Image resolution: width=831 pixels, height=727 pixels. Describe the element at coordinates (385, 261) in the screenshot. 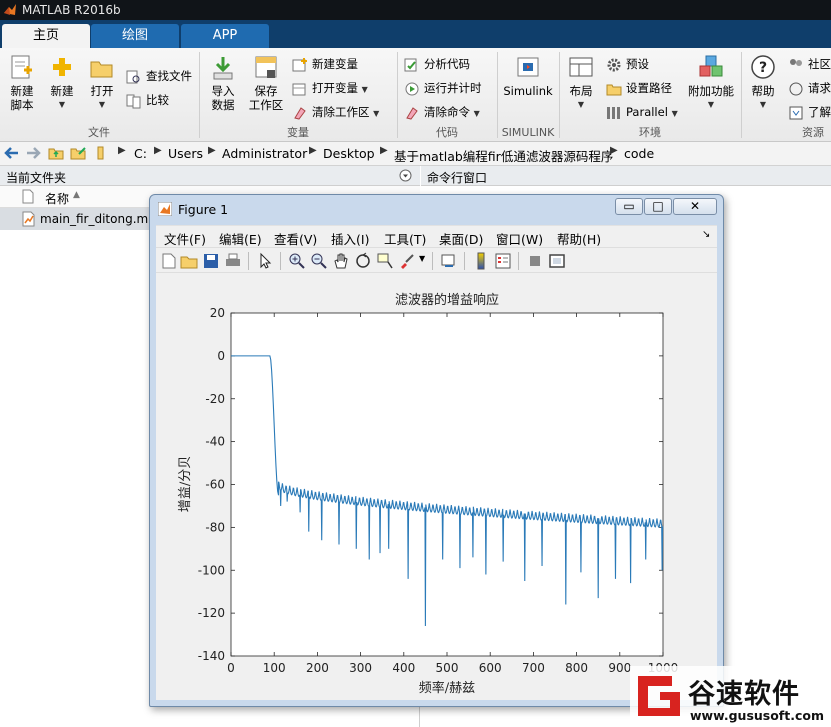

I see `data-cursor-icon` at that location.